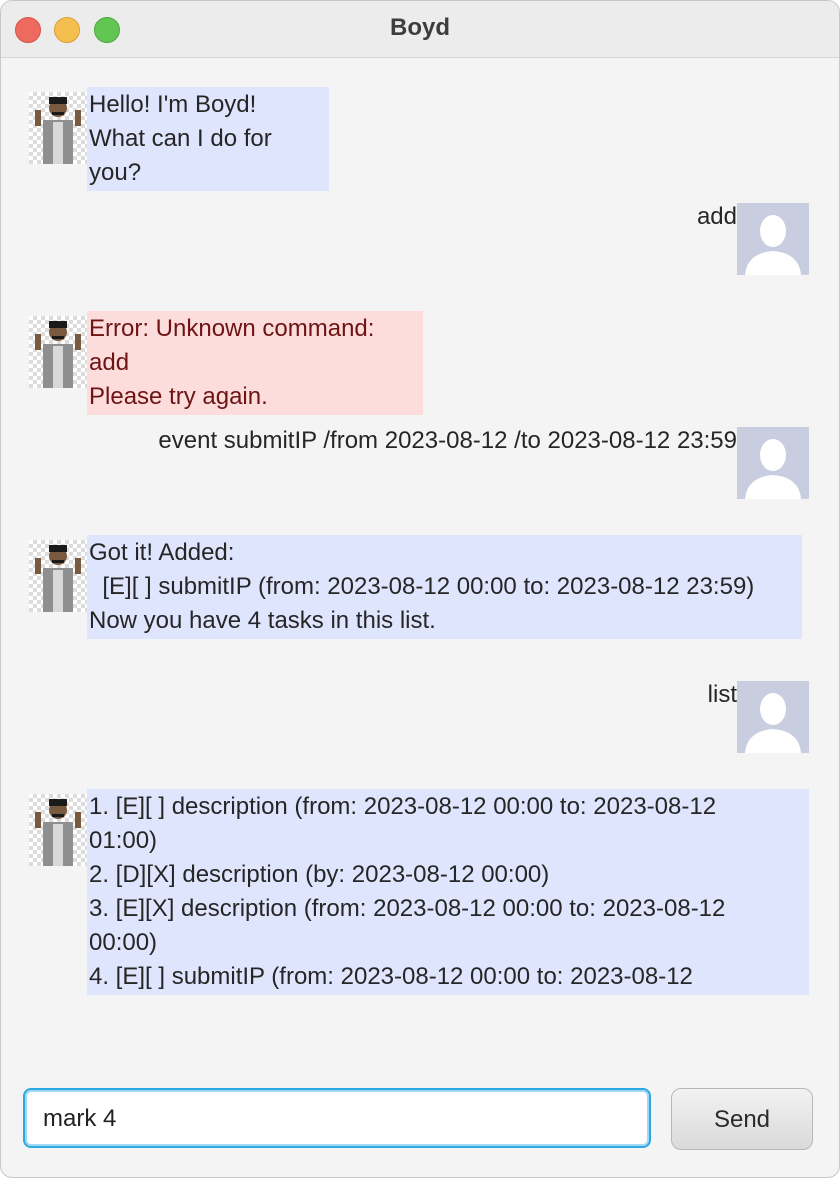 The height and width of the screenshot is (1178, 840). I want to click on message-line: Please try again., so click(178, 396).